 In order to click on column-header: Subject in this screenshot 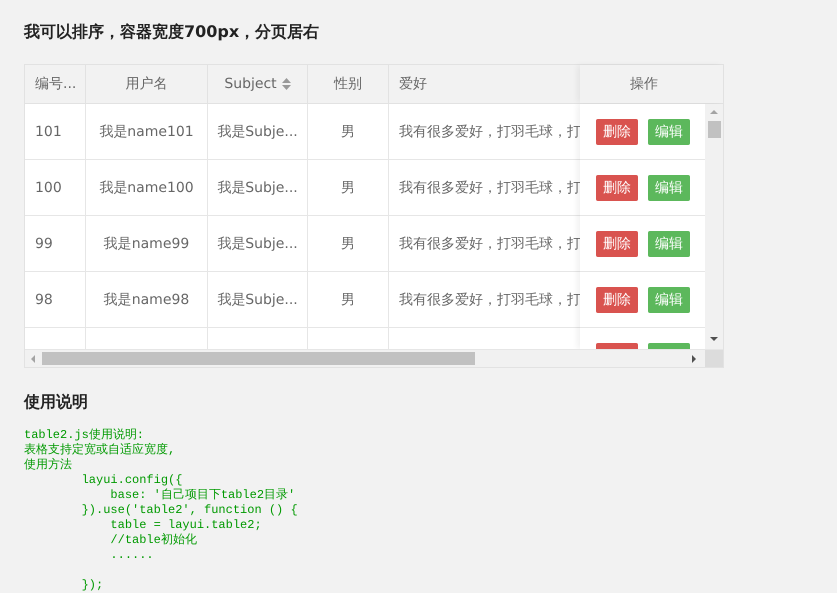, I will do `click(250, 84)`.